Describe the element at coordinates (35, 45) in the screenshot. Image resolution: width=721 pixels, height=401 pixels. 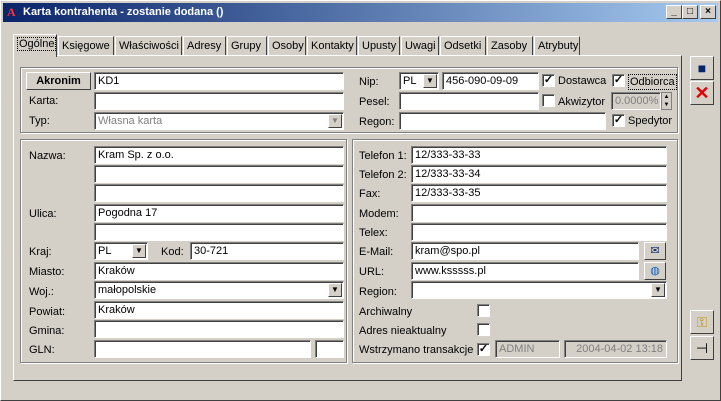
I see `tab-ogolne: Ogólne` at that location.